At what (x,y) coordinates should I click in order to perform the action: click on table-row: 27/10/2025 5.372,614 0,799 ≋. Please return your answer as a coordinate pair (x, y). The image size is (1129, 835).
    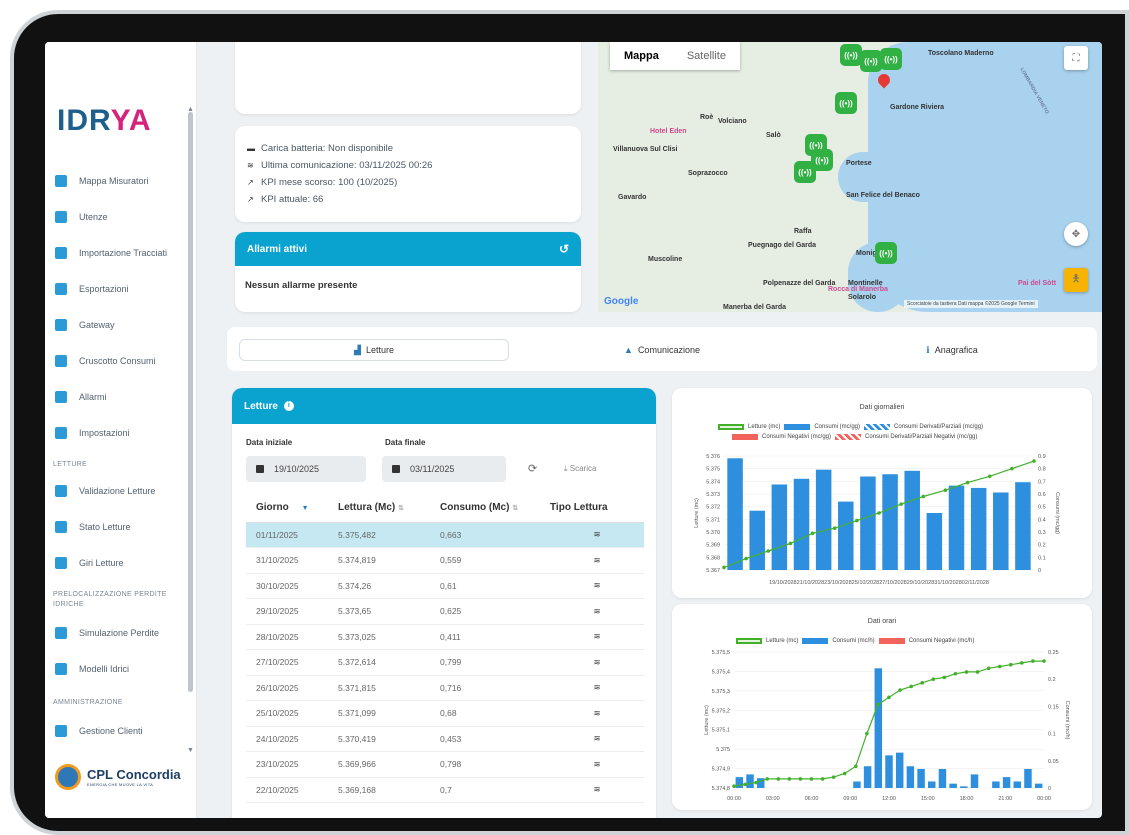
    Looking at the image, I should click on (445, 662).